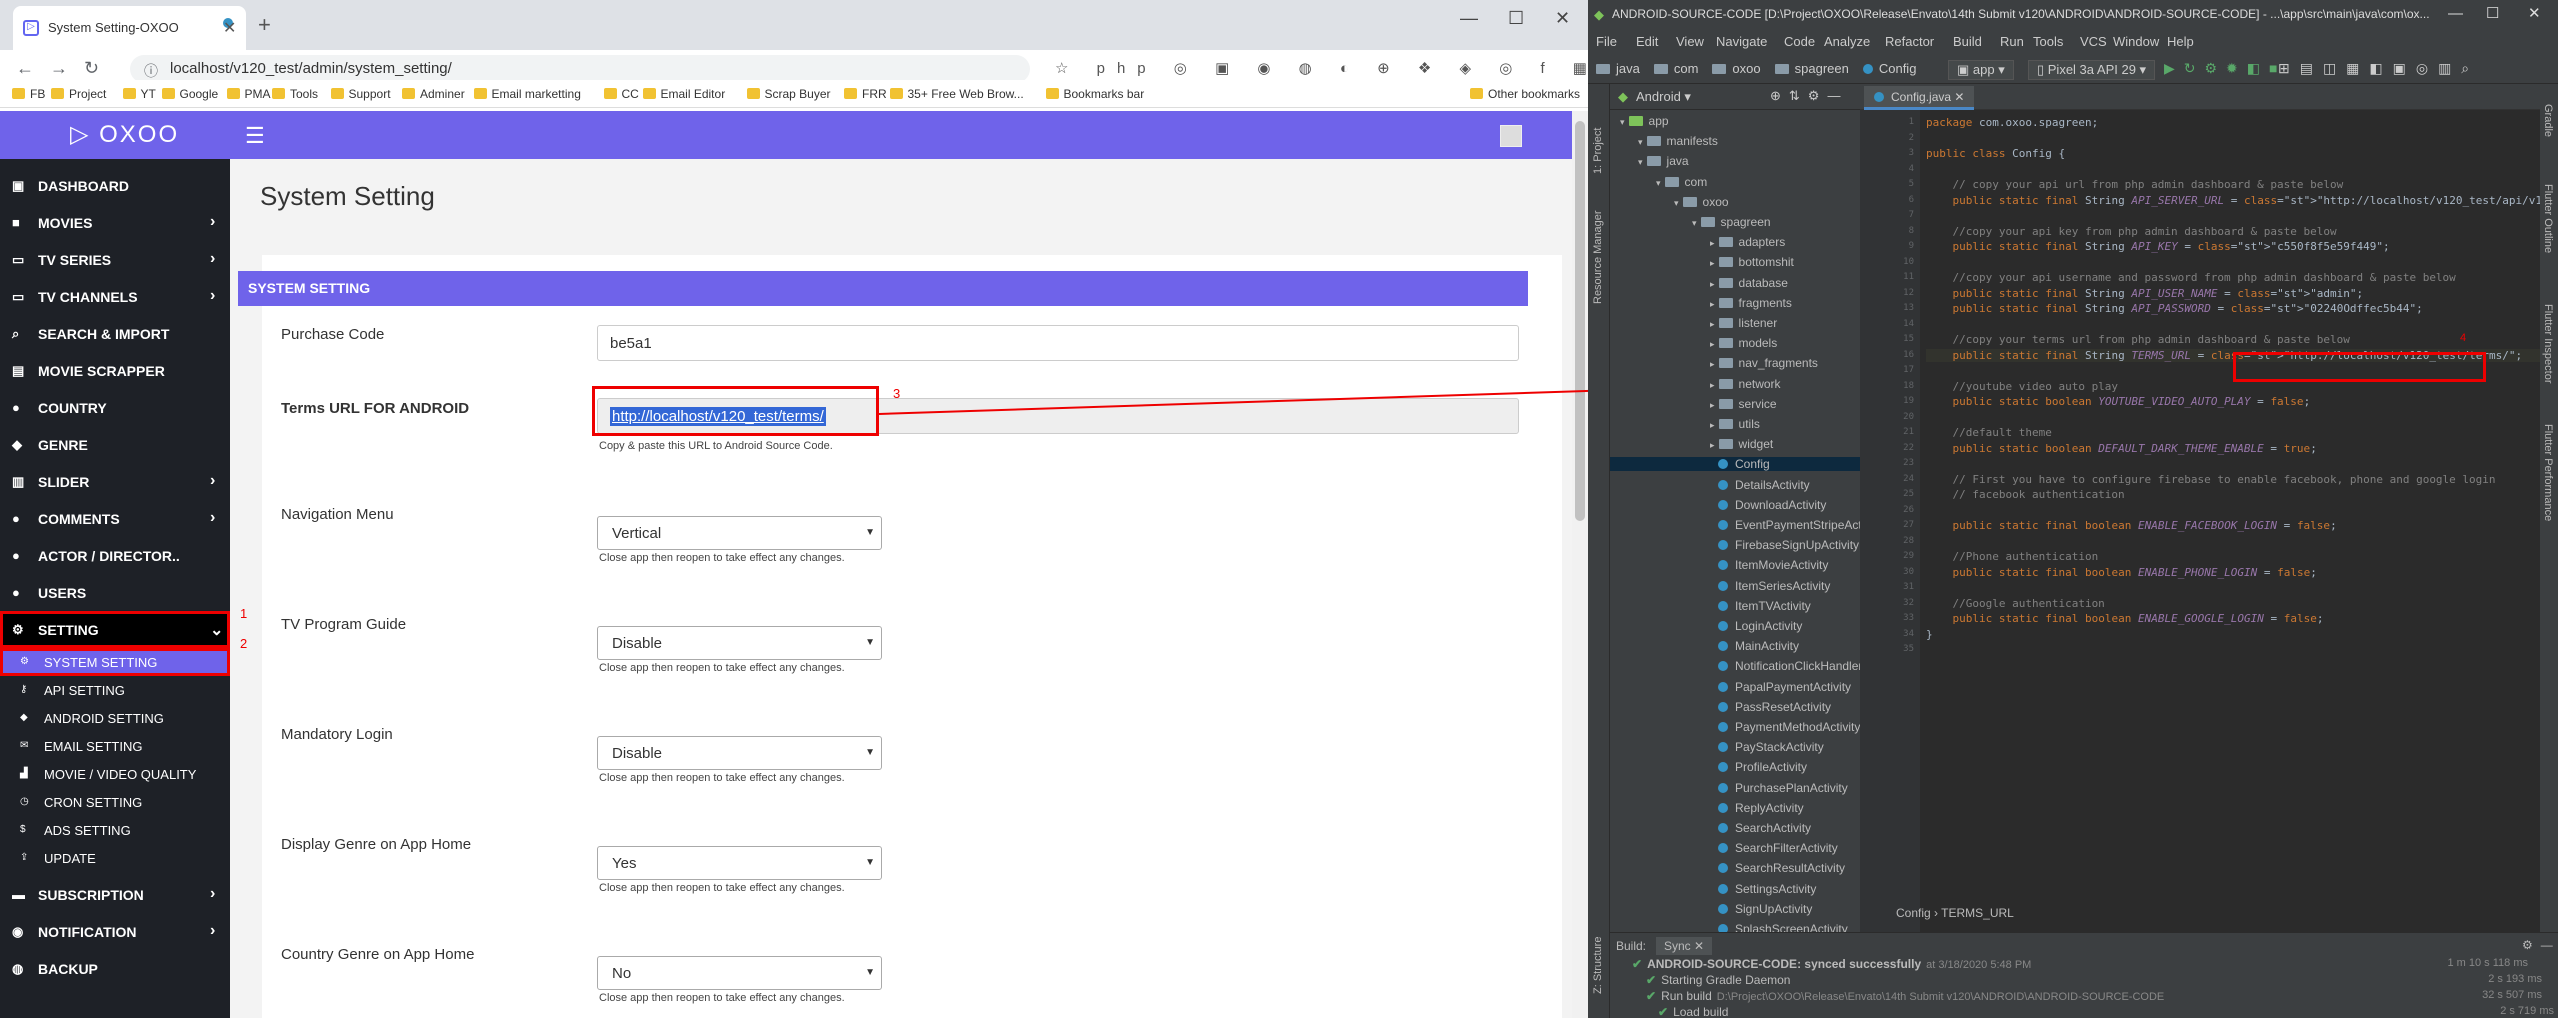 The image size is (2558, 1018). What do you see at coordinates (1469, 18) in the screenshot?
I see `minimize-icon: —` at bounding box center [1469, 18].